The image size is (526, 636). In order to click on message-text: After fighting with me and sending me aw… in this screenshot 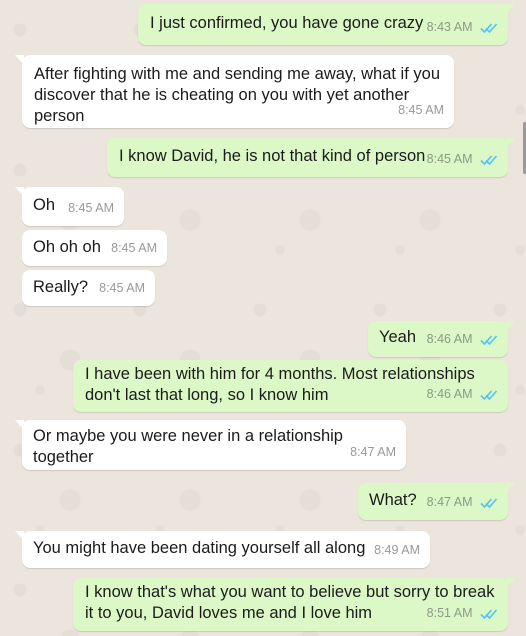, I will do `click(237, 95)`.